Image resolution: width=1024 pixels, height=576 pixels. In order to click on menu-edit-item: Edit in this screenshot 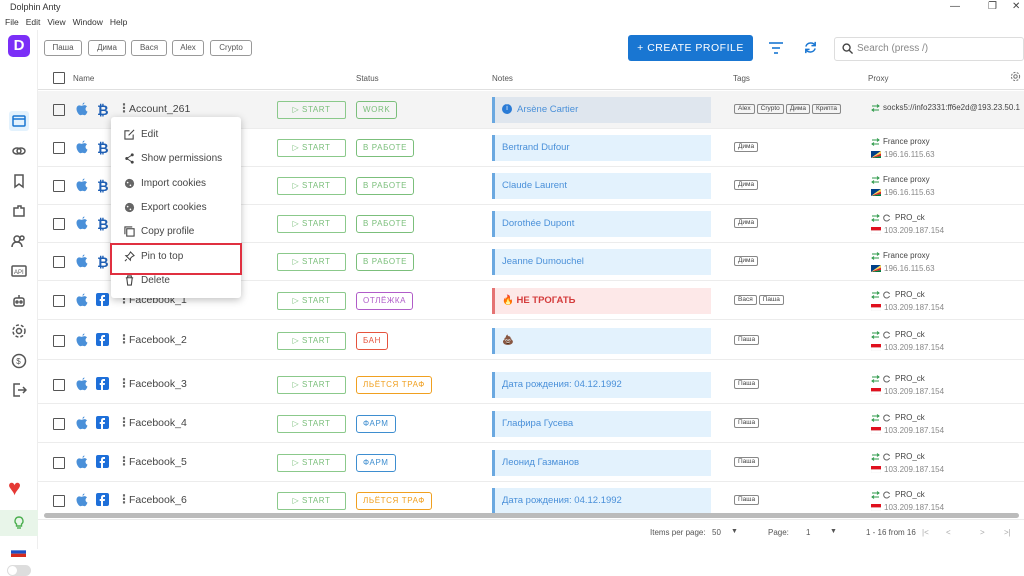, I will do `click(176, 135)`.